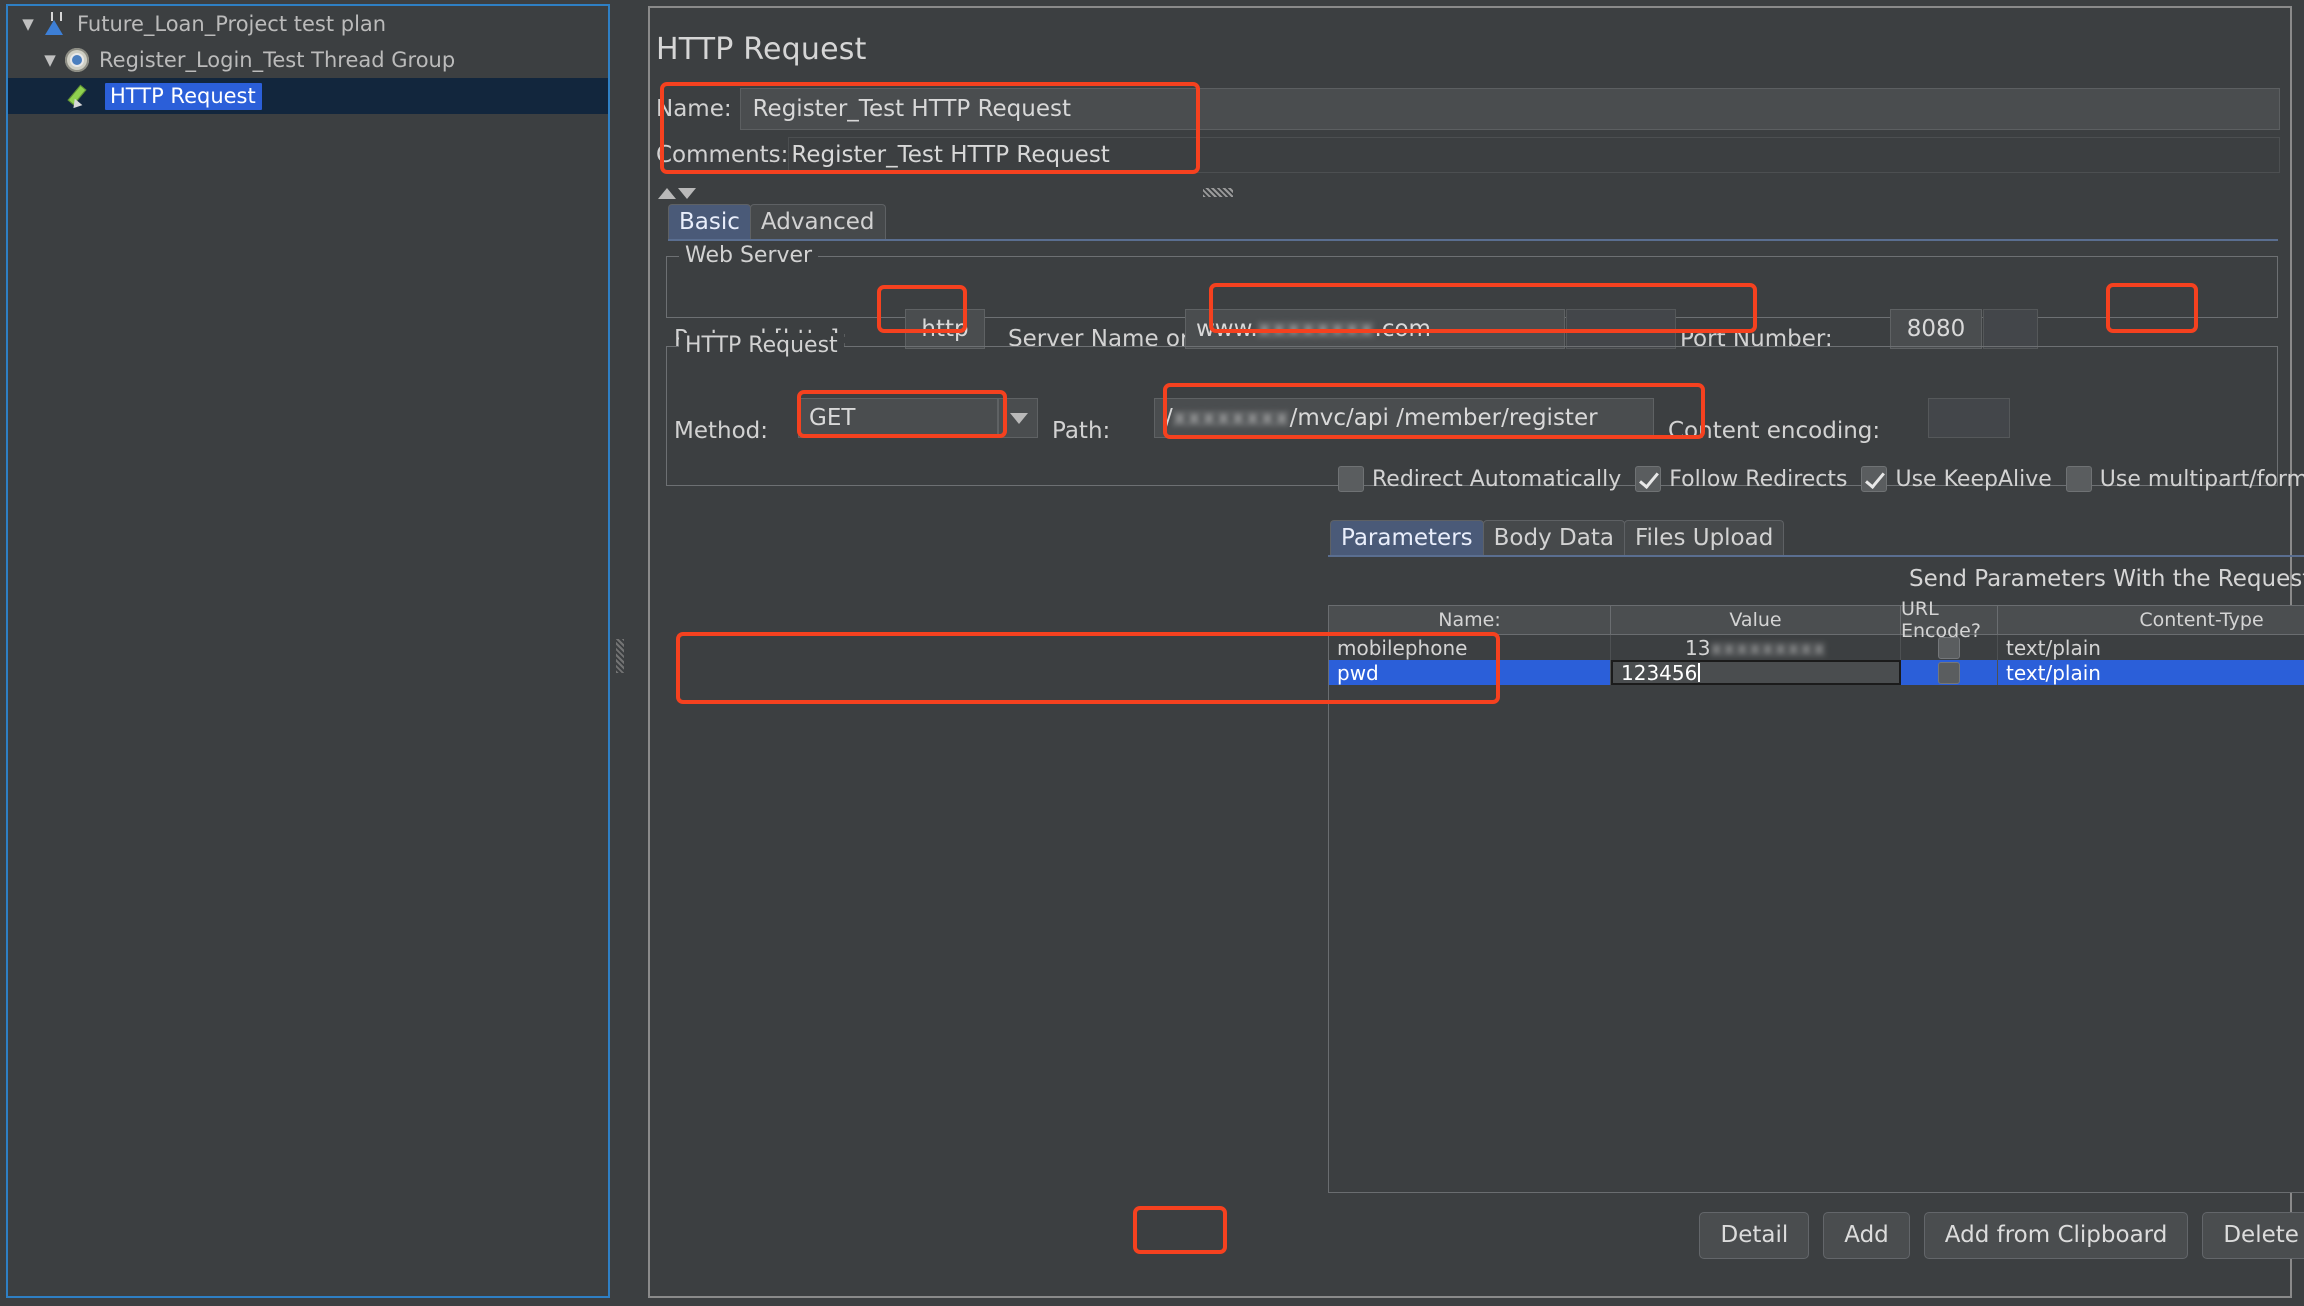 The height and width of the screenshot is (1306, 2304). I want to click on arrow-down-icon, so click(687, 193).